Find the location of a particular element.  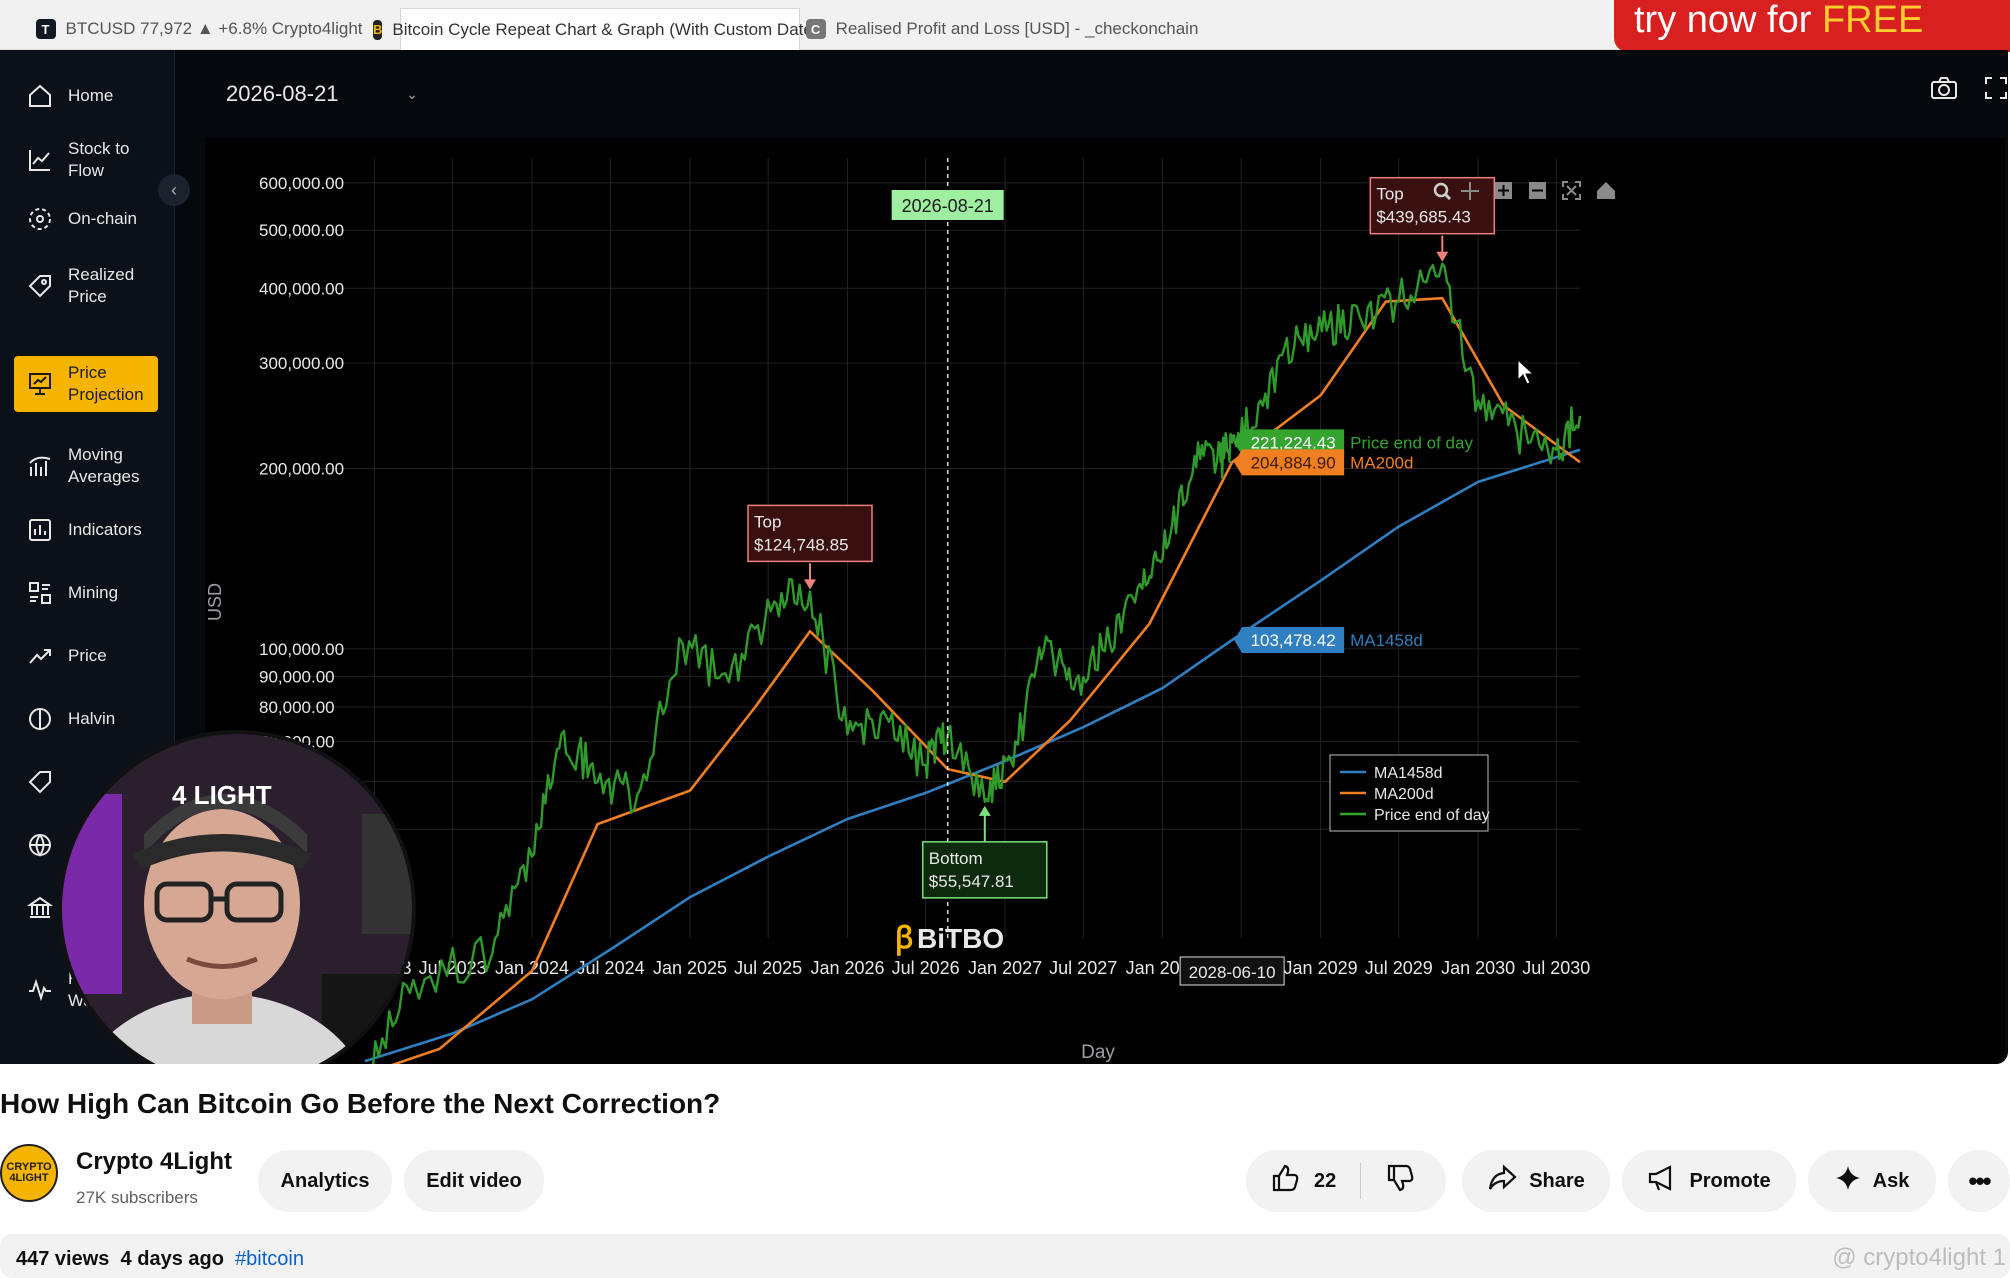

sidebar-item-indicators: Indicators is located at coordinates (86, 530).